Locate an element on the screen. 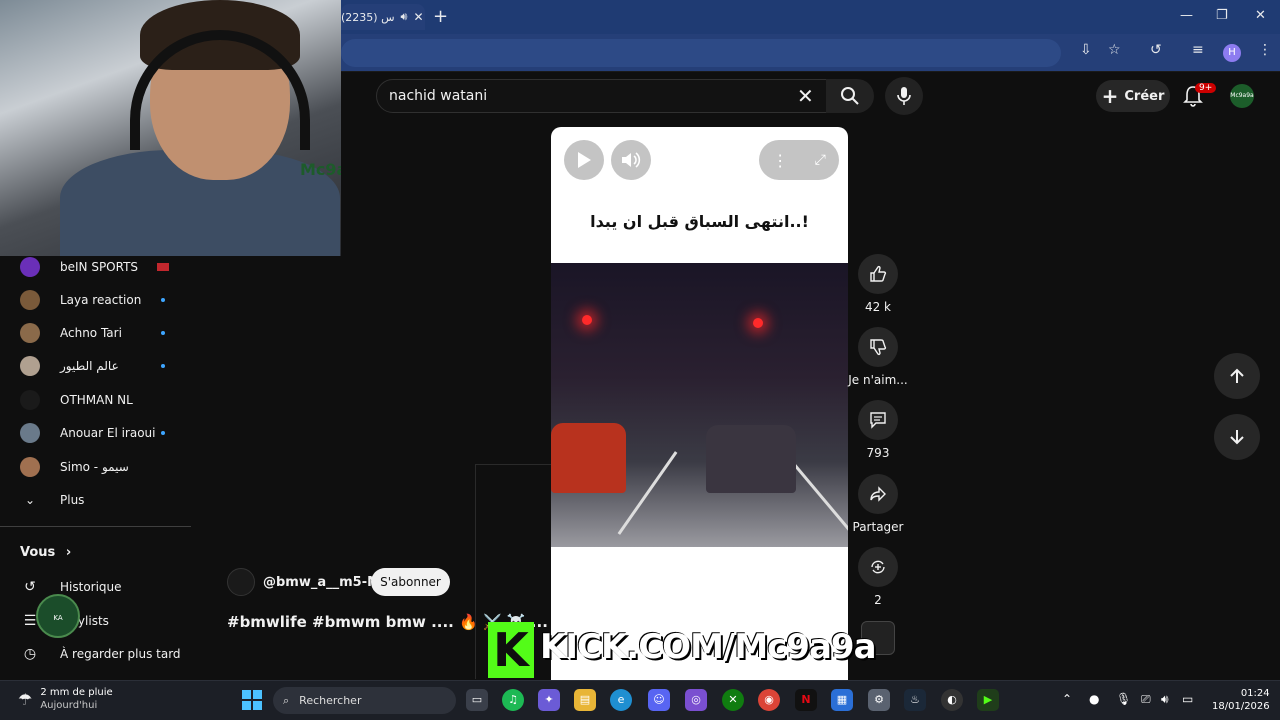 The image size is (1280, 720). obs-icon: ◐ is located at coordinates (952, 700).